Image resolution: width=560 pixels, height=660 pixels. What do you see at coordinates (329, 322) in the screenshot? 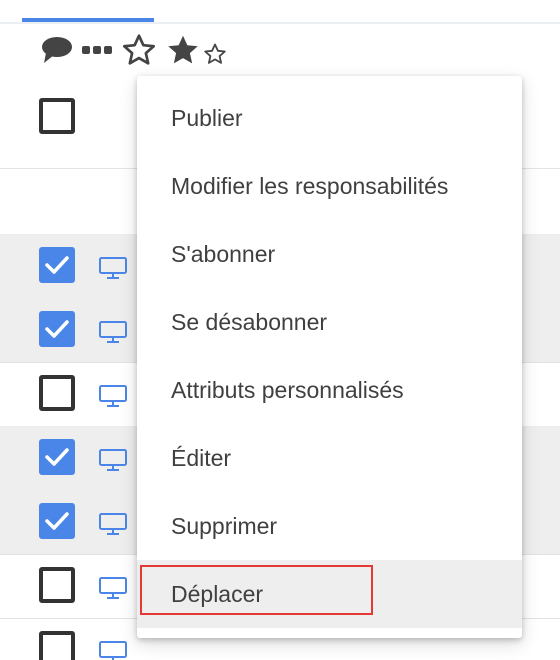
I see `menu-item-desabonner: Se désabonner` at bounding box center [329, 322].